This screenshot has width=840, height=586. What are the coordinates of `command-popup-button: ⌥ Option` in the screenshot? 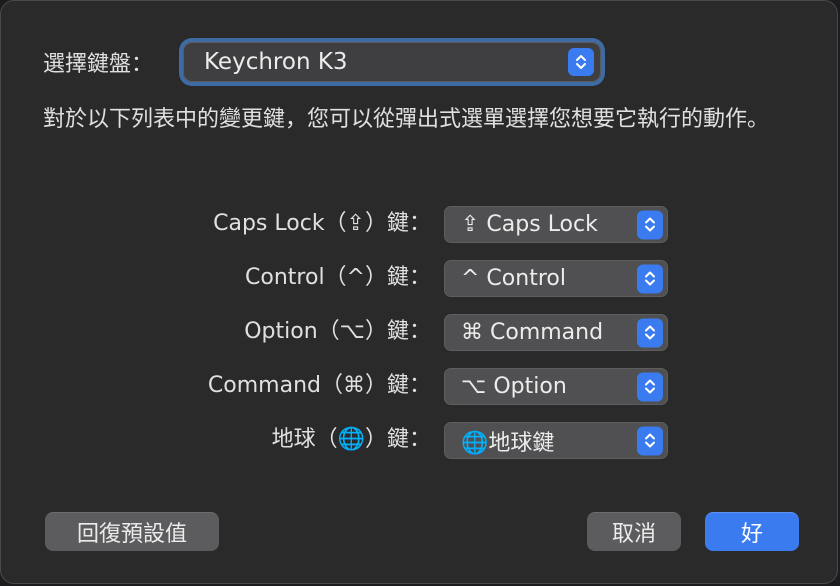 It's located at (556, 386).